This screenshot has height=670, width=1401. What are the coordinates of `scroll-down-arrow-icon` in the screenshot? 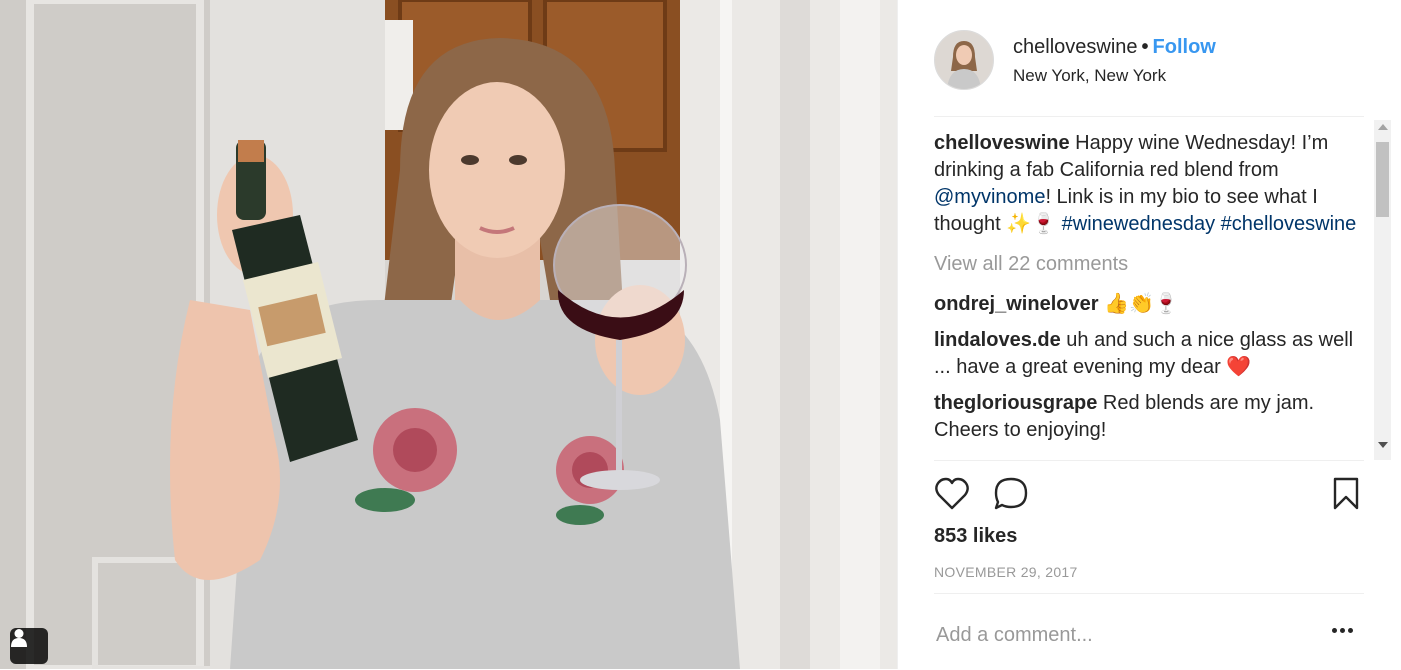 It's located at (1383, 445).